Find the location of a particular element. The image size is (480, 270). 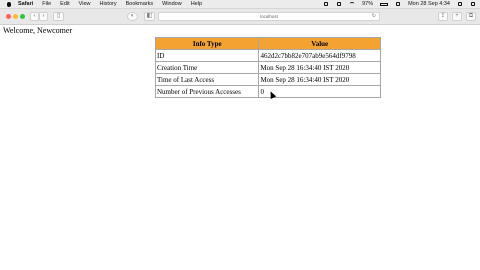

battery-icon is located at coordinates (384, 4).